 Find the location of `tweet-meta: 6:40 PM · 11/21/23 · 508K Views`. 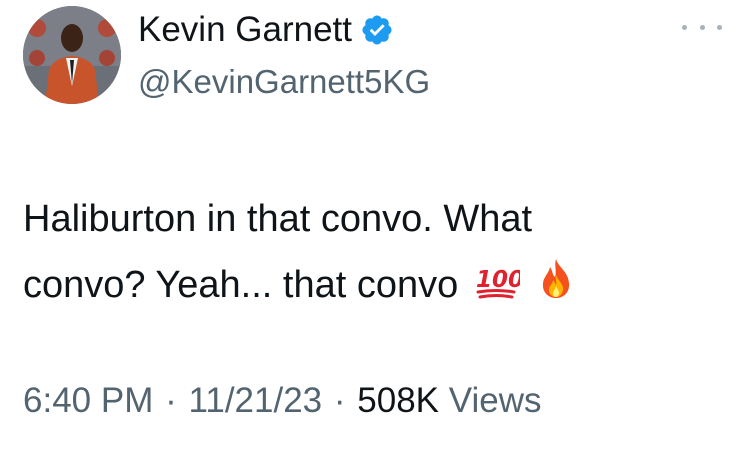

tweet-meta: 6:40 PM · 11/21/23 · 508K Views is located at coordinates (282, 401).